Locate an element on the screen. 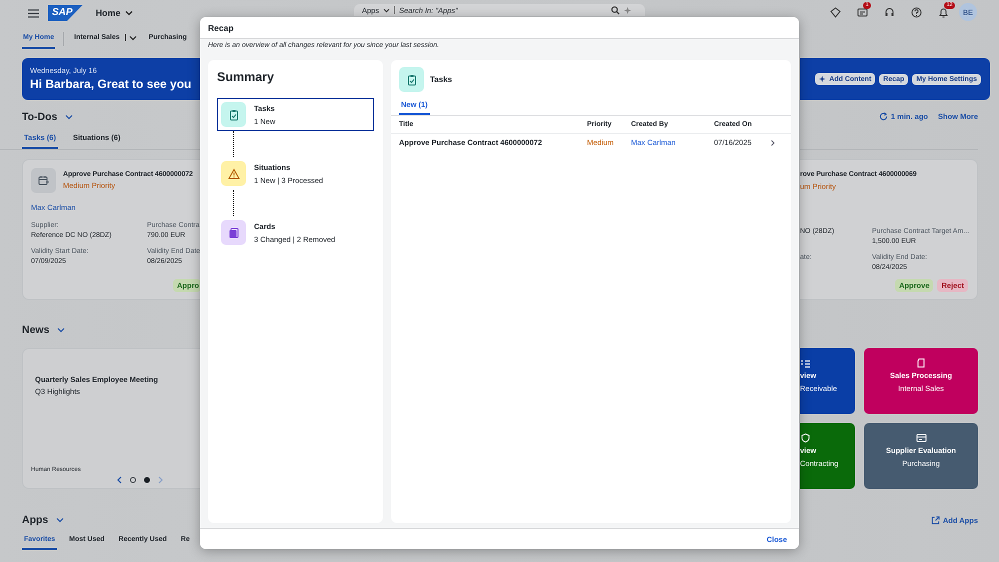  headset-icon is located at coordinates (889, 12).